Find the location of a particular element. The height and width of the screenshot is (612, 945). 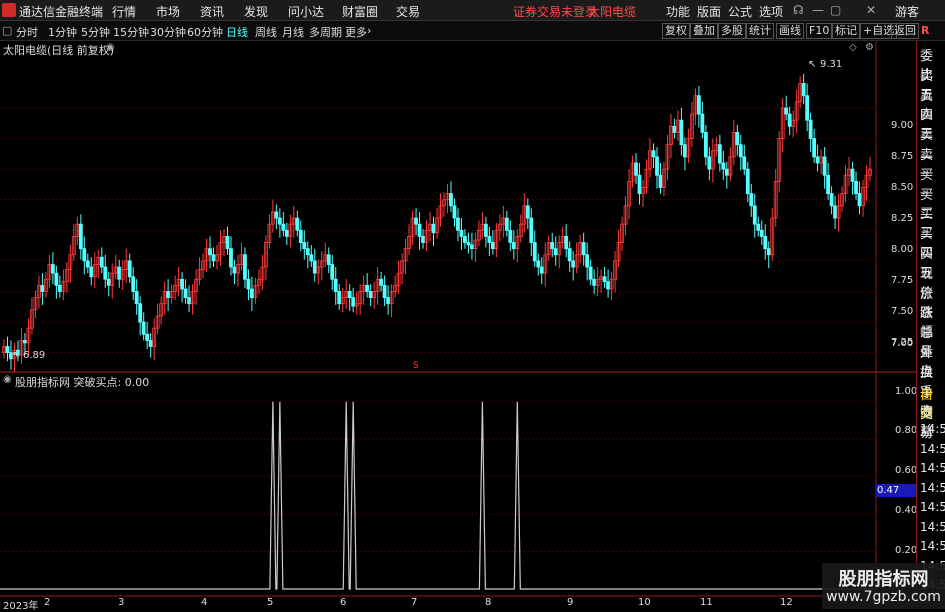

x-axis-label: 2 is located at coordinates (47, 602).